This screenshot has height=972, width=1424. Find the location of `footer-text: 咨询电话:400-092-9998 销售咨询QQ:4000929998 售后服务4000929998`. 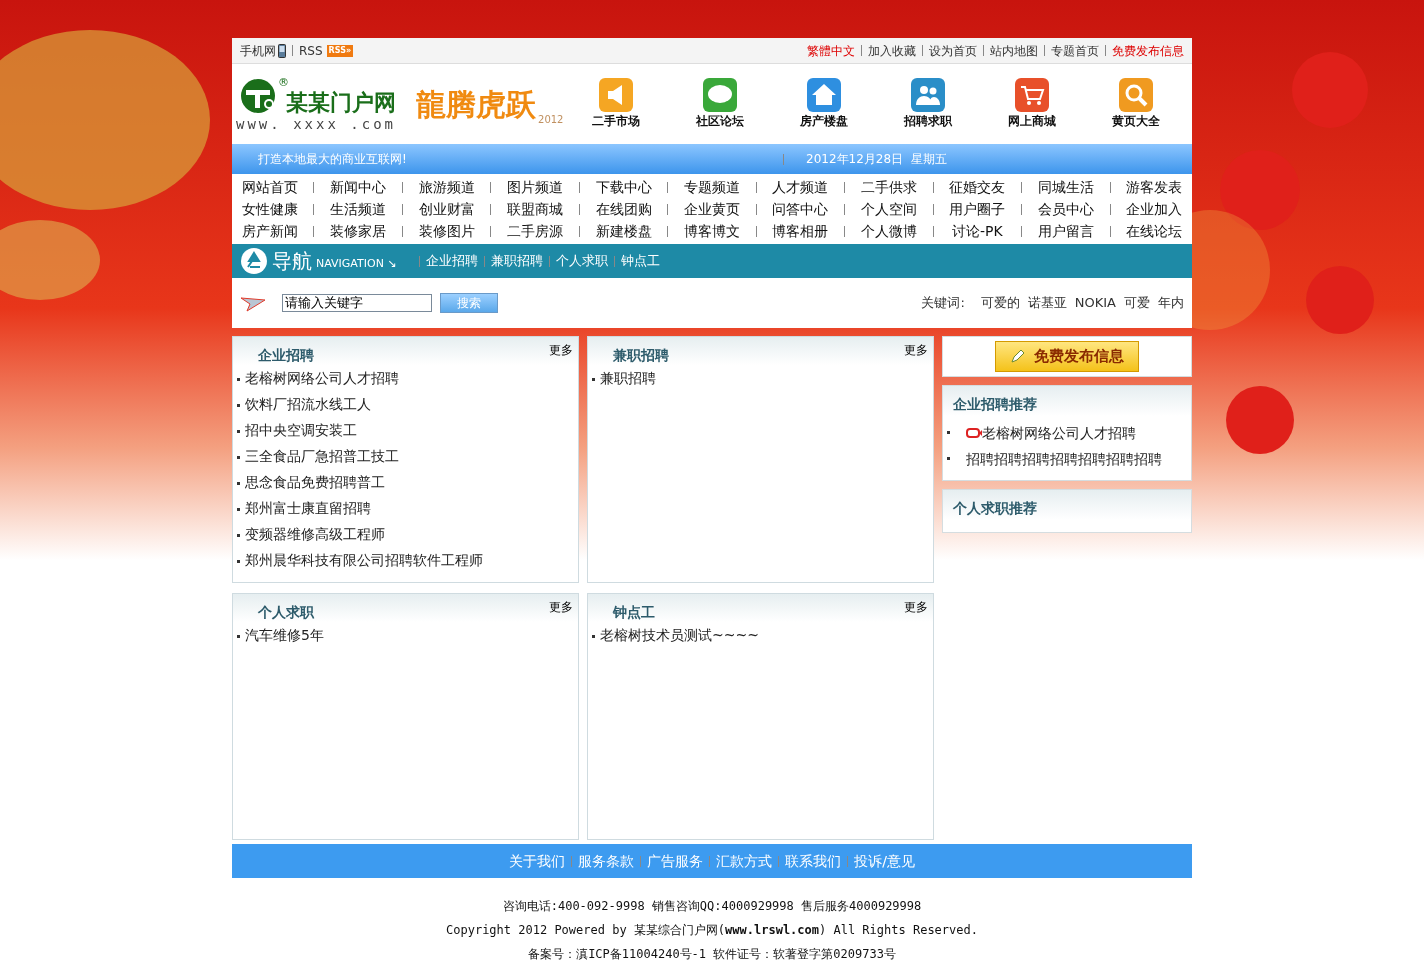

footer-text: 咨询电话:400-092-9998 销售咨询QQ:4000929998 售后服务4000929998 is located at coordinates (712, 906).